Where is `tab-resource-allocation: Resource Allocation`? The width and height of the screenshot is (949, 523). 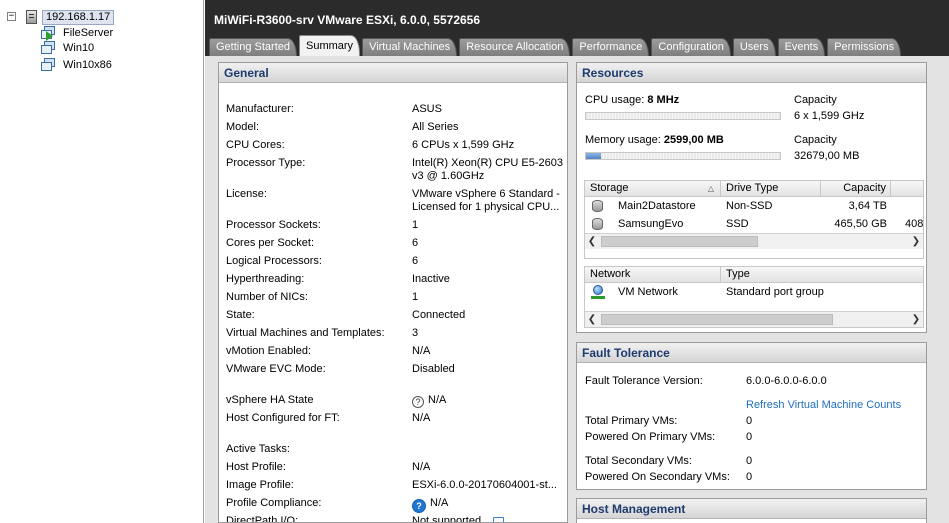
tab-resource-allocation: Resource Allocation is located at coordinates (515, 47).